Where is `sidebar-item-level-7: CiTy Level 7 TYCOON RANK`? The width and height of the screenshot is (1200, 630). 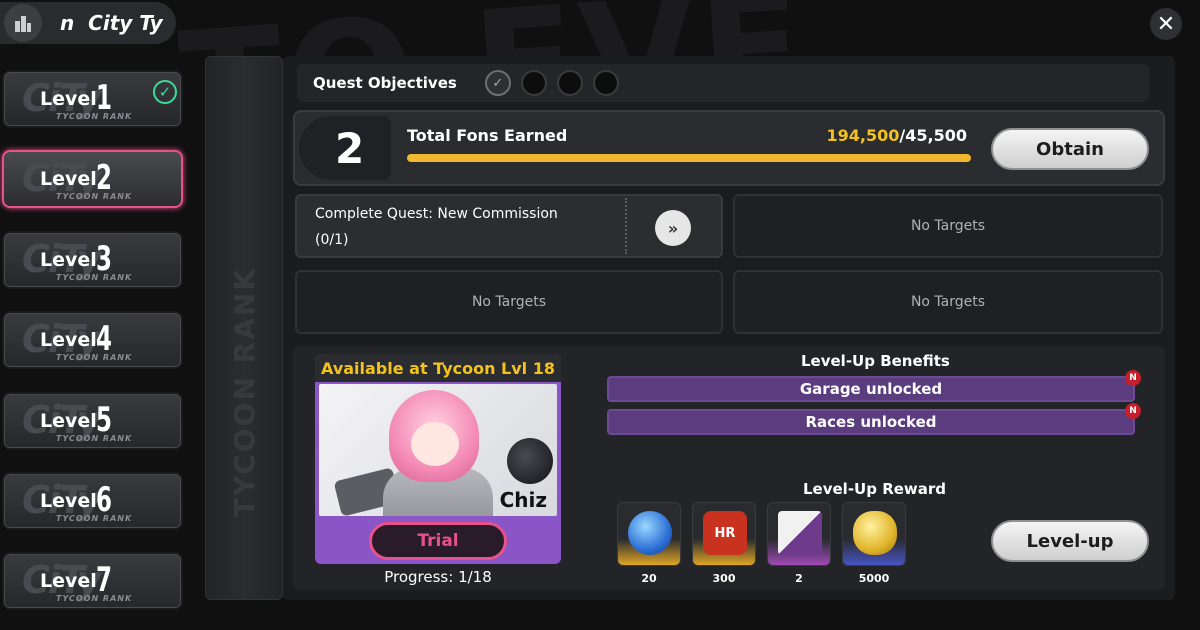 sidebar-item-level-7: CiTy Level 7 TYCOON RANK is located at coordinates (92, 581).